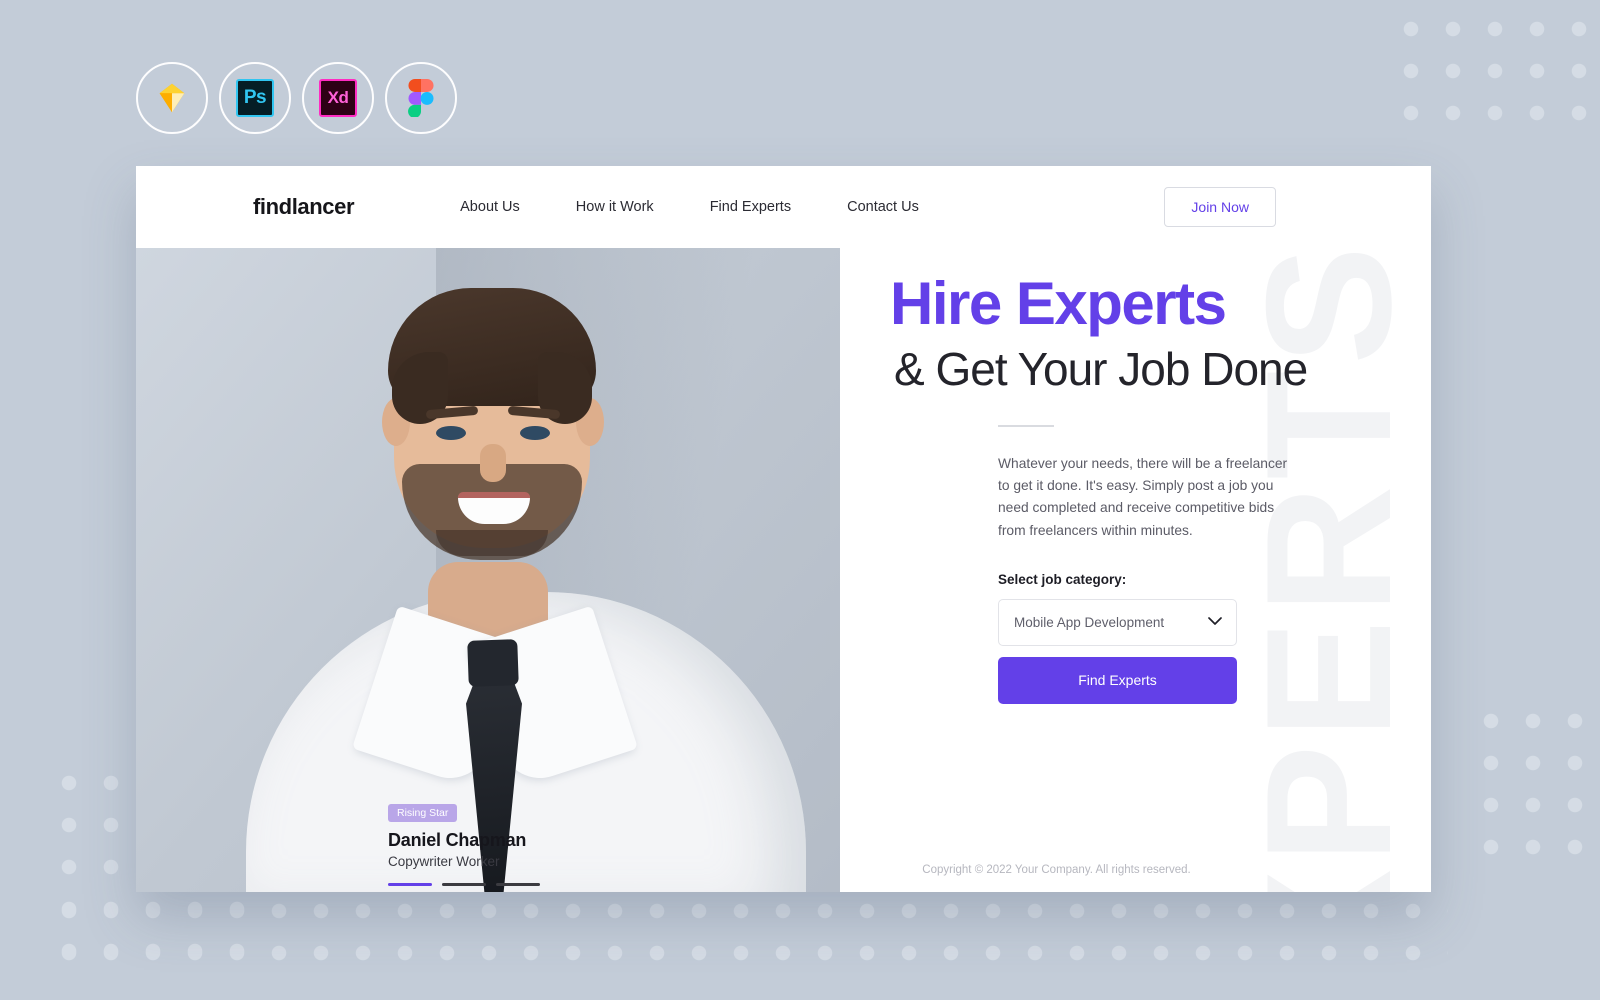  I want to click on sketch-diamond-icon, so click(172, 98).